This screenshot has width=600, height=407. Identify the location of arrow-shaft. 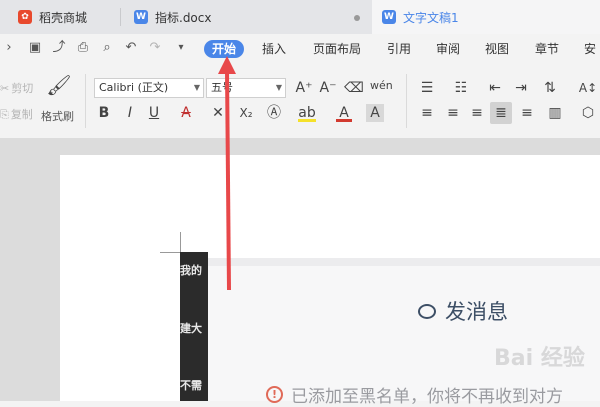
(228, 180).